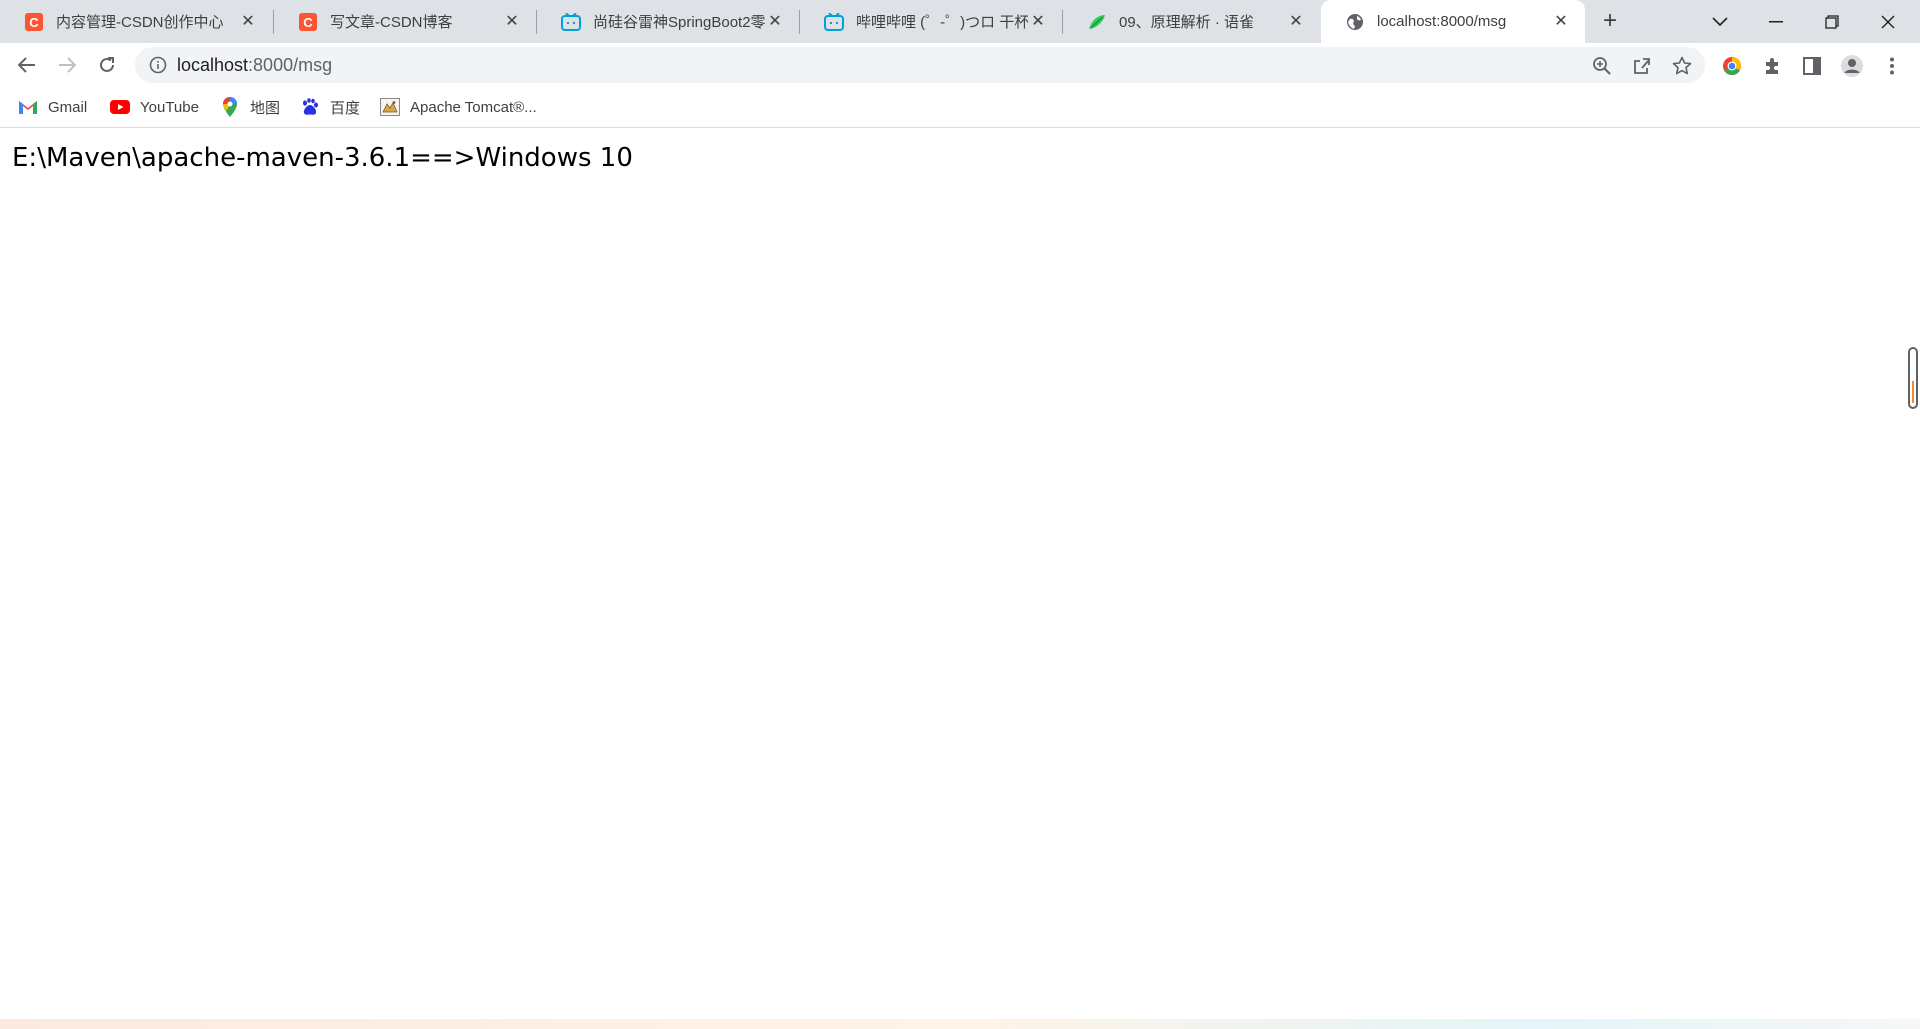  I want to click on bookmark-label: 百度, so click(345, 108).